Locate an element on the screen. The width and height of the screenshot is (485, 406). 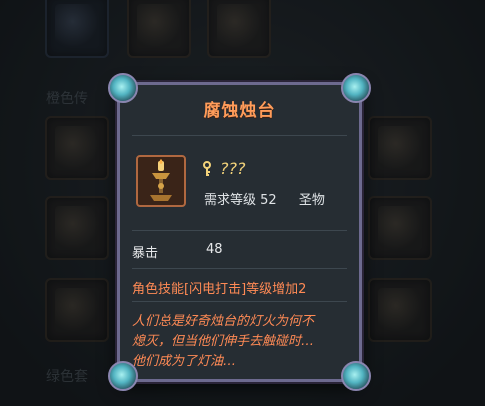
item-title: 腐蚀烛台 is located at coordinates (239, 110).